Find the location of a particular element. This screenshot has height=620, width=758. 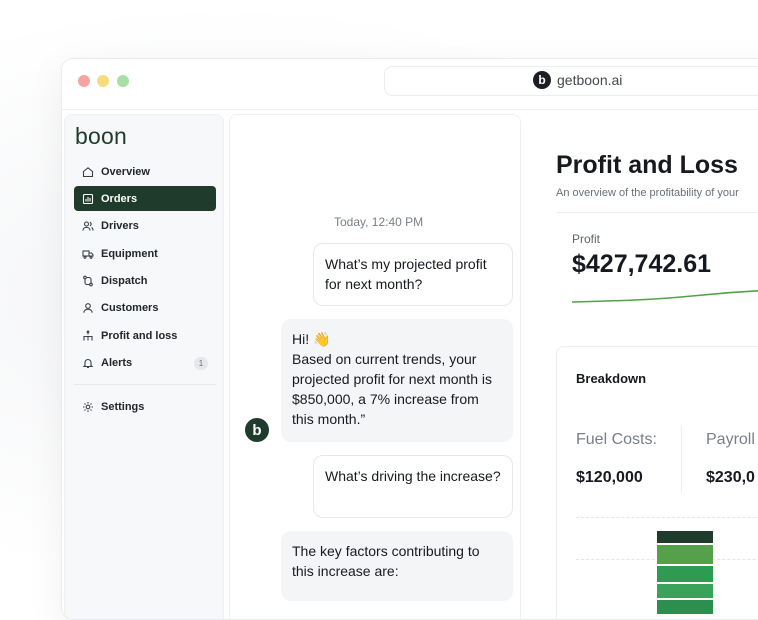

user-message: What’s driving the increase? is located at coordinates (413, 486).